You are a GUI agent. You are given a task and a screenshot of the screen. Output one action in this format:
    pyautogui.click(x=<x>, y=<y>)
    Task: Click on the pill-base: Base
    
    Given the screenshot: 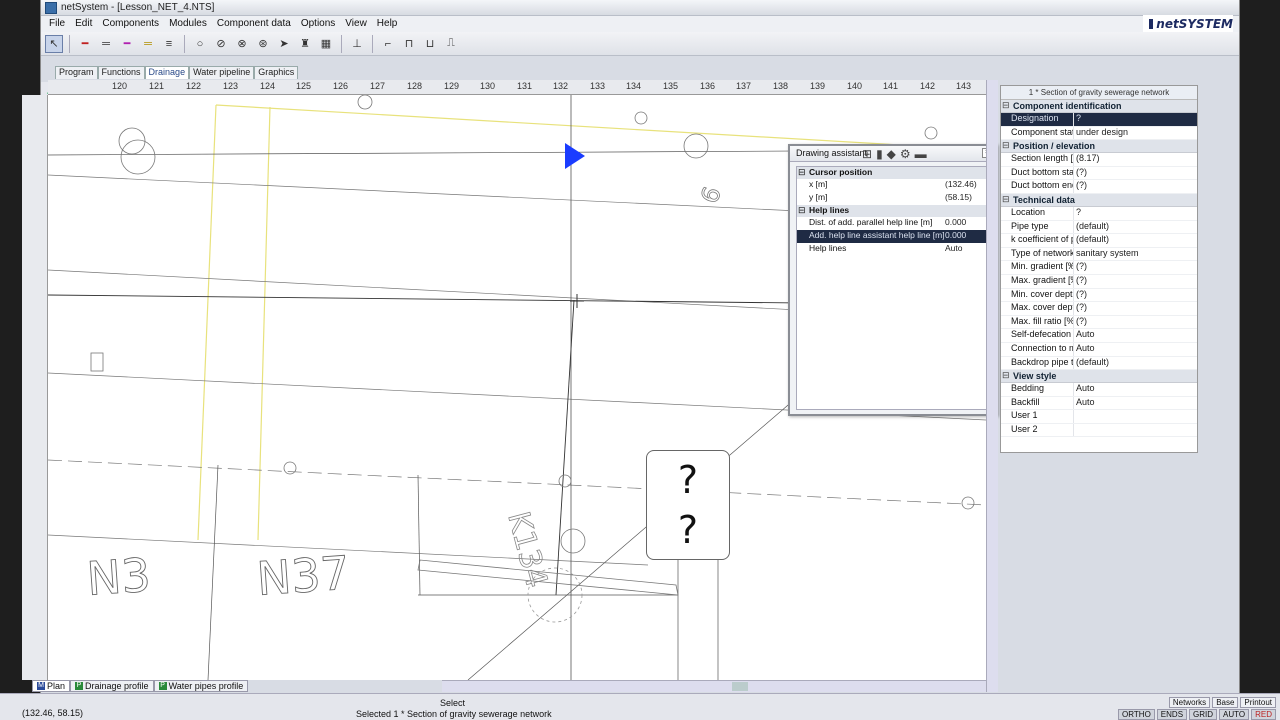 What is the action you would take?
    pyautogui.click(x=1225, y=702)
    